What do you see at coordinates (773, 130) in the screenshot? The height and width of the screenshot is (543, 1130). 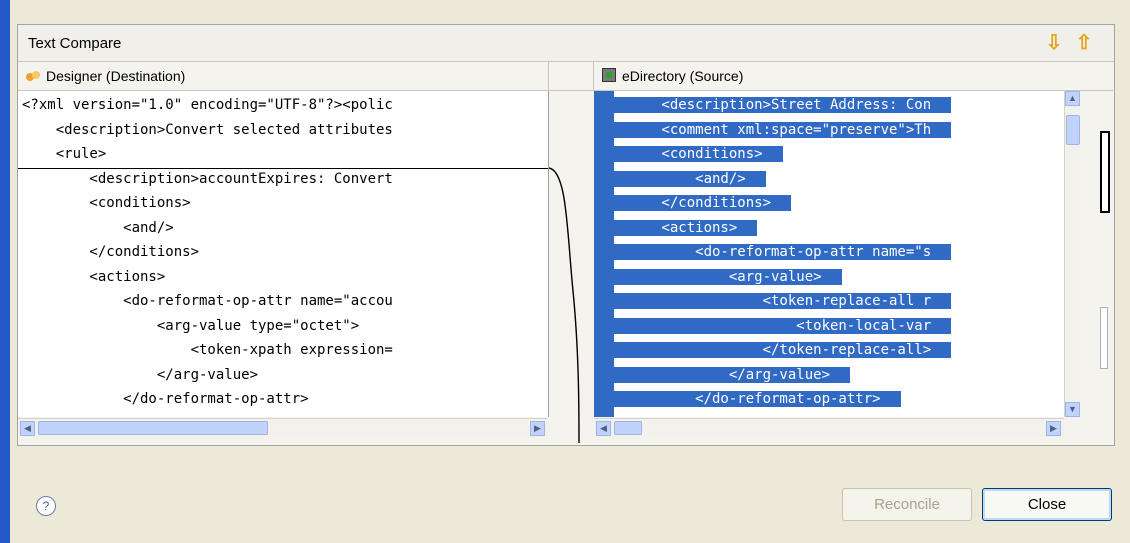 I see `code-line: <comment xml:space="preserve">Th` at bounding box center [773, 130].